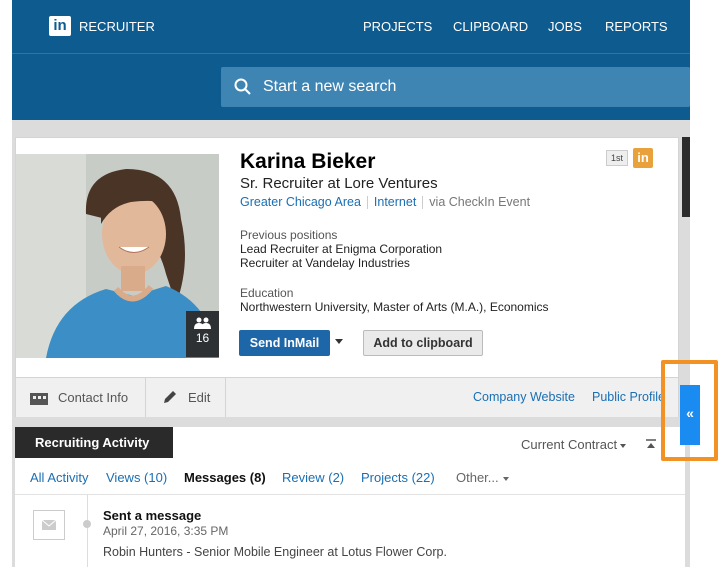  I want to click on brand-name: RECRUITER, so click(117, 26).